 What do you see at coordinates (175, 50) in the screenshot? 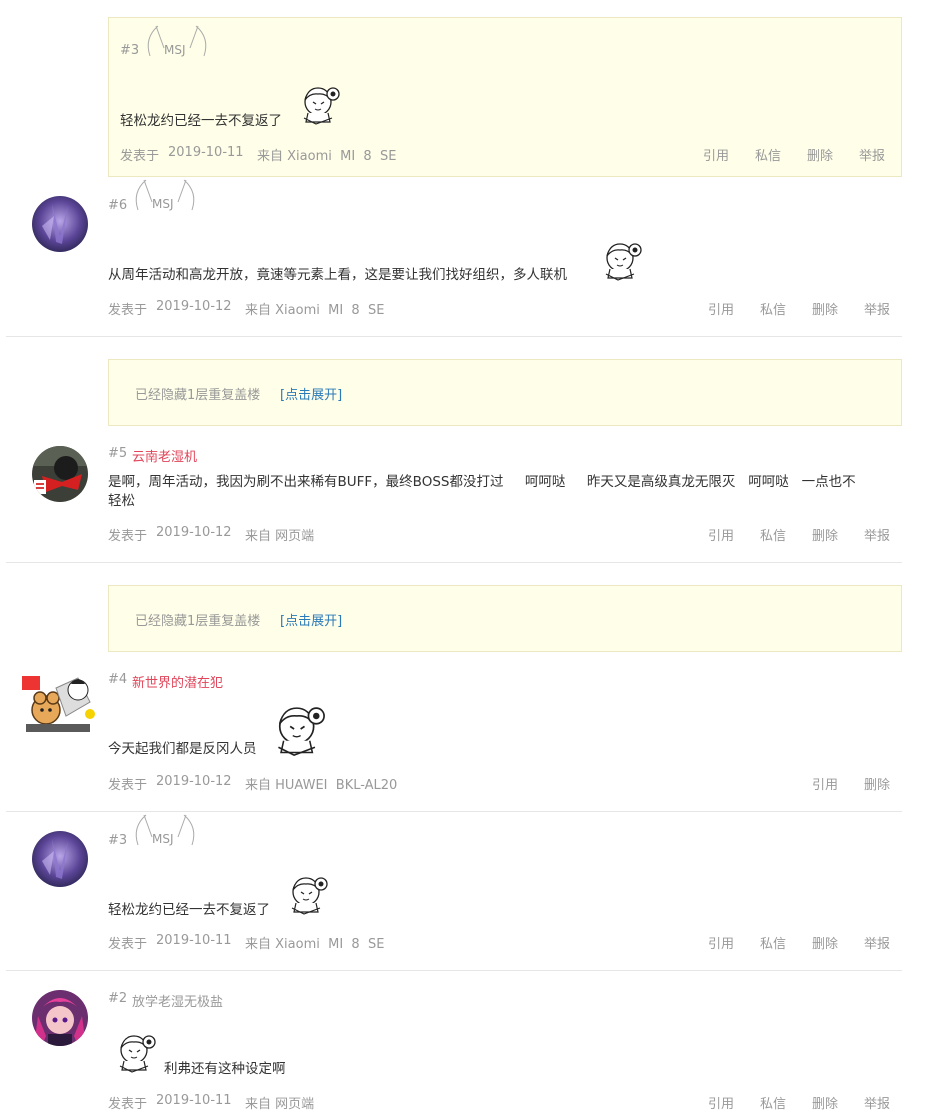
I see `quoted-username-text: MSJ` at bounding box center [175, 50].